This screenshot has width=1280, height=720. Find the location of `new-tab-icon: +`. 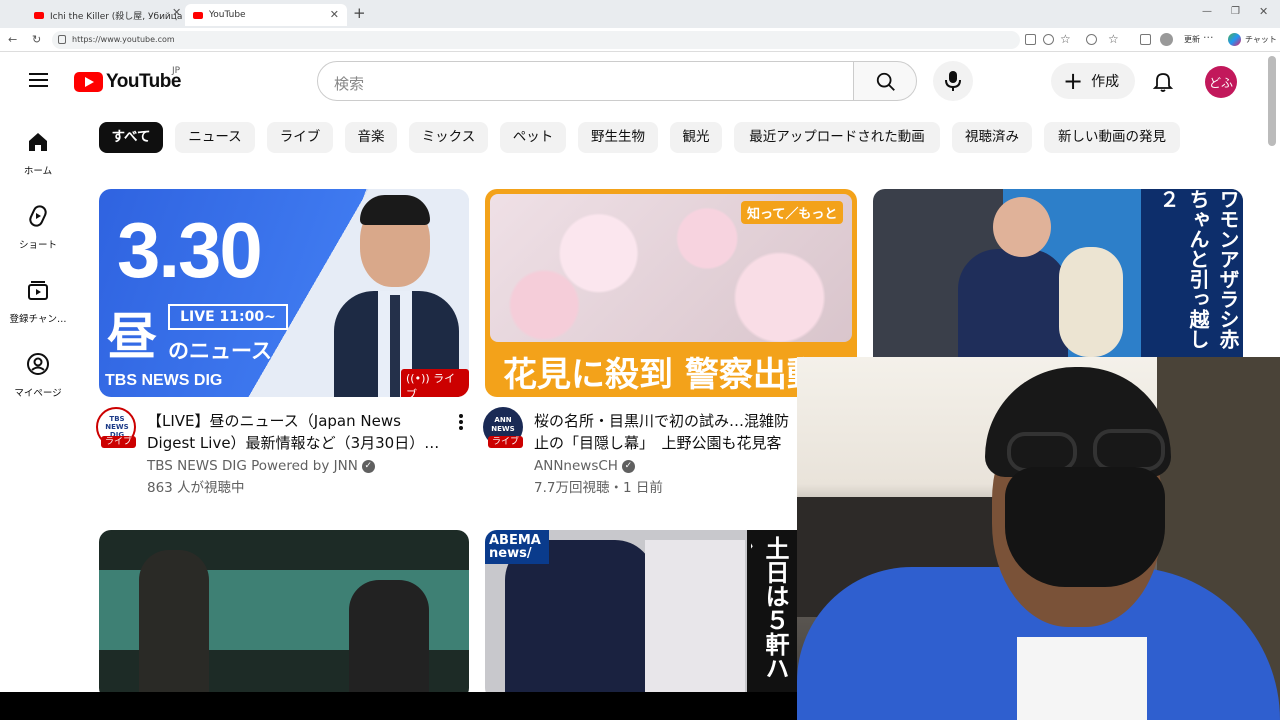

new-tab-icon: + is located at coordinates (359, 13).